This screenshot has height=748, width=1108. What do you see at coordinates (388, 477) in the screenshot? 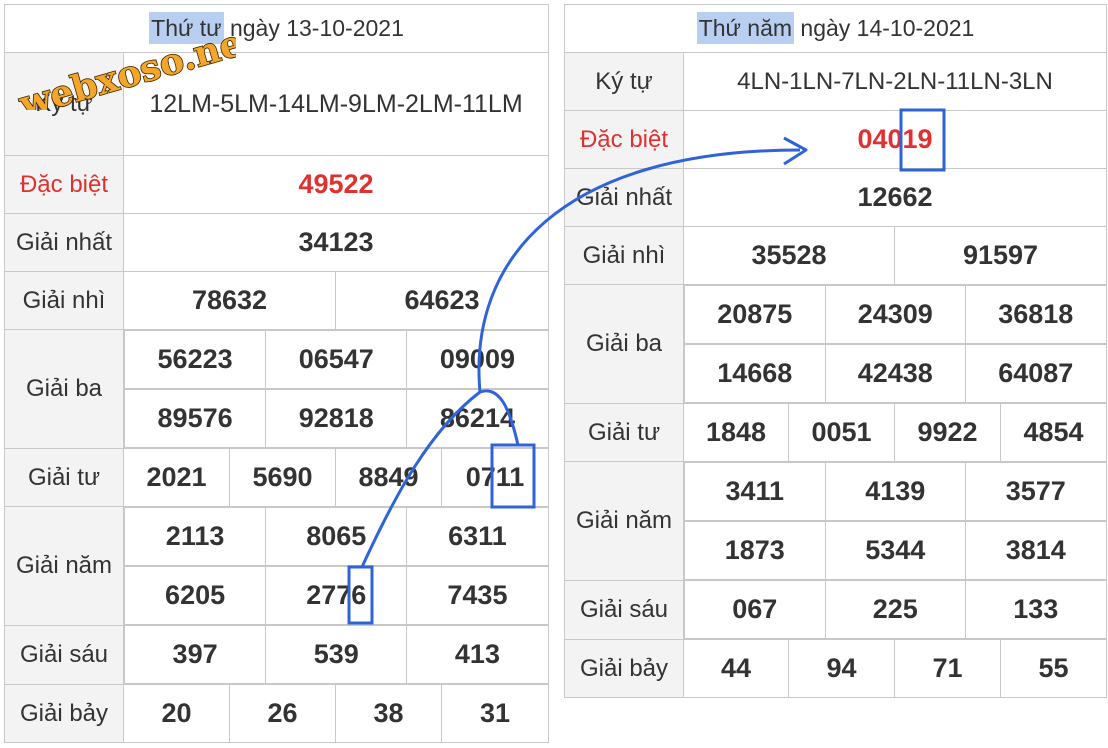
I see `fourth-prize-value: 8849` at bounding box center [388, 477].